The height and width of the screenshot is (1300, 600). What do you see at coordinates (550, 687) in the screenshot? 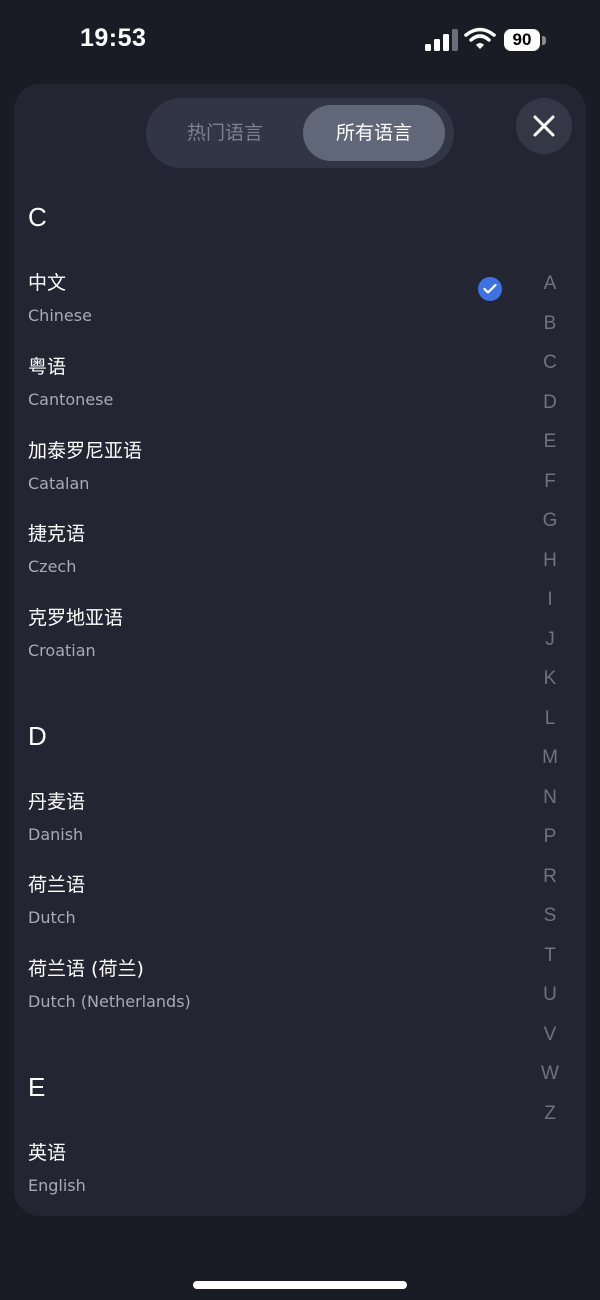
I see `index-letter-k: K` at bounding box center [550, 687].